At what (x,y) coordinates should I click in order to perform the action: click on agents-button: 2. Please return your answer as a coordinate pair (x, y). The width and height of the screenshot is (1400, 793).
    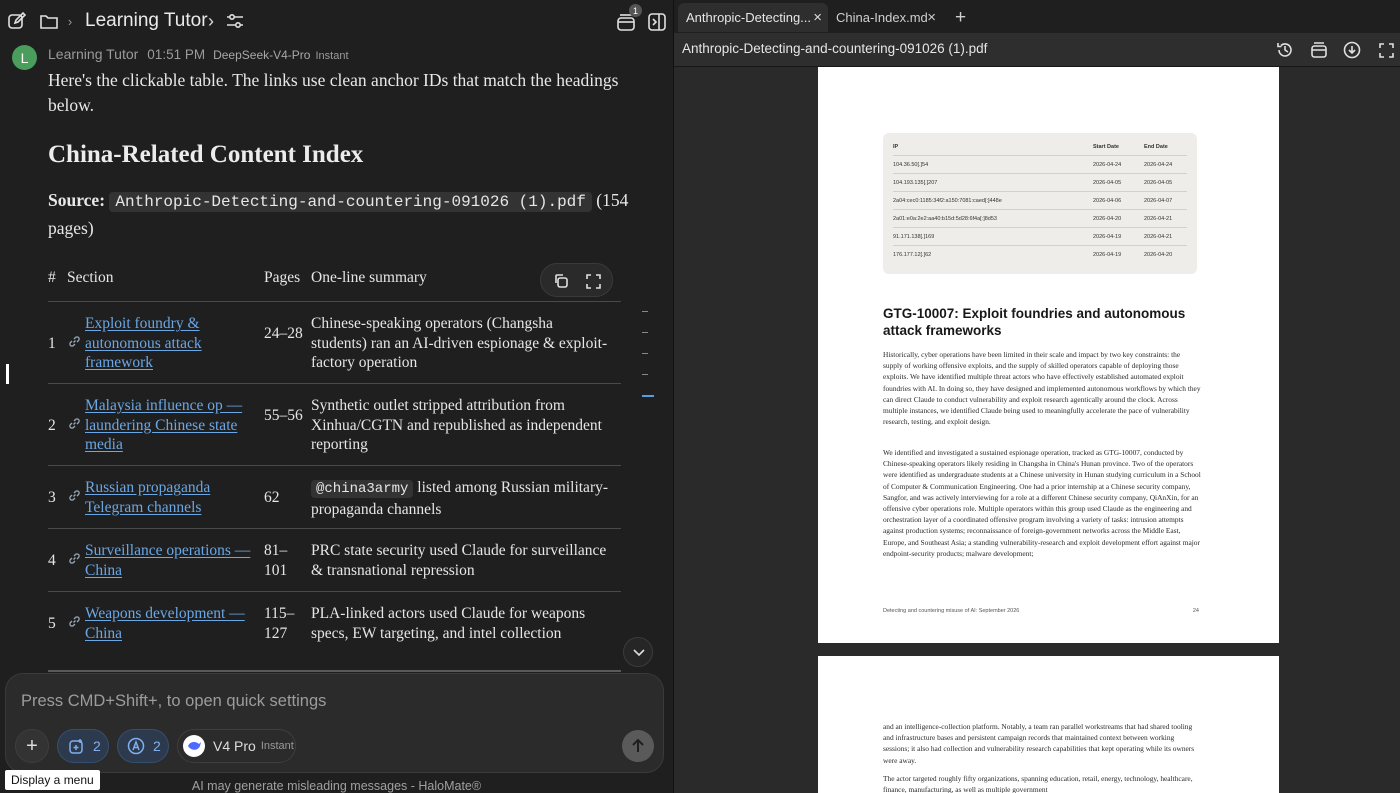
    Looking at the image, I should click on (143, 746).